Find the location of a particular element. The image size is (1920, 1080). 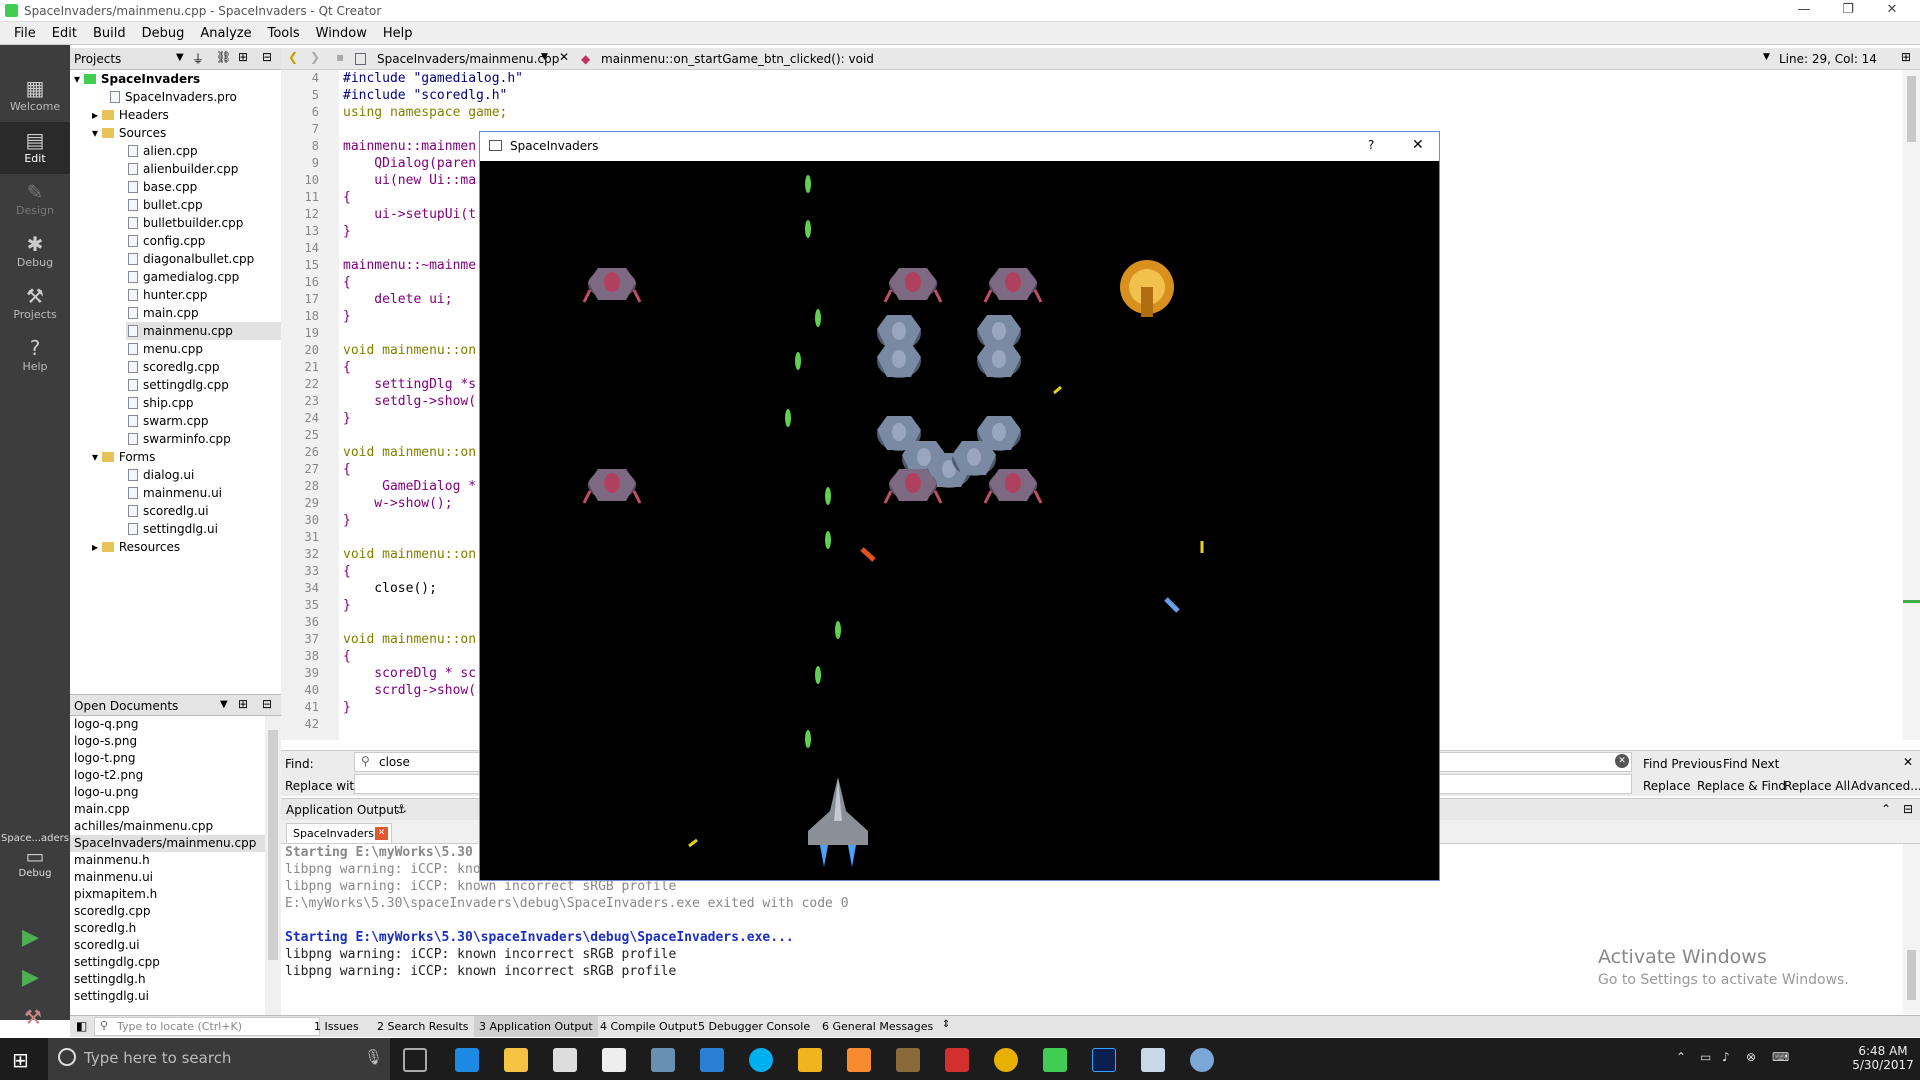

menu-analyze: Analyze is located at coordinates (225, 33).